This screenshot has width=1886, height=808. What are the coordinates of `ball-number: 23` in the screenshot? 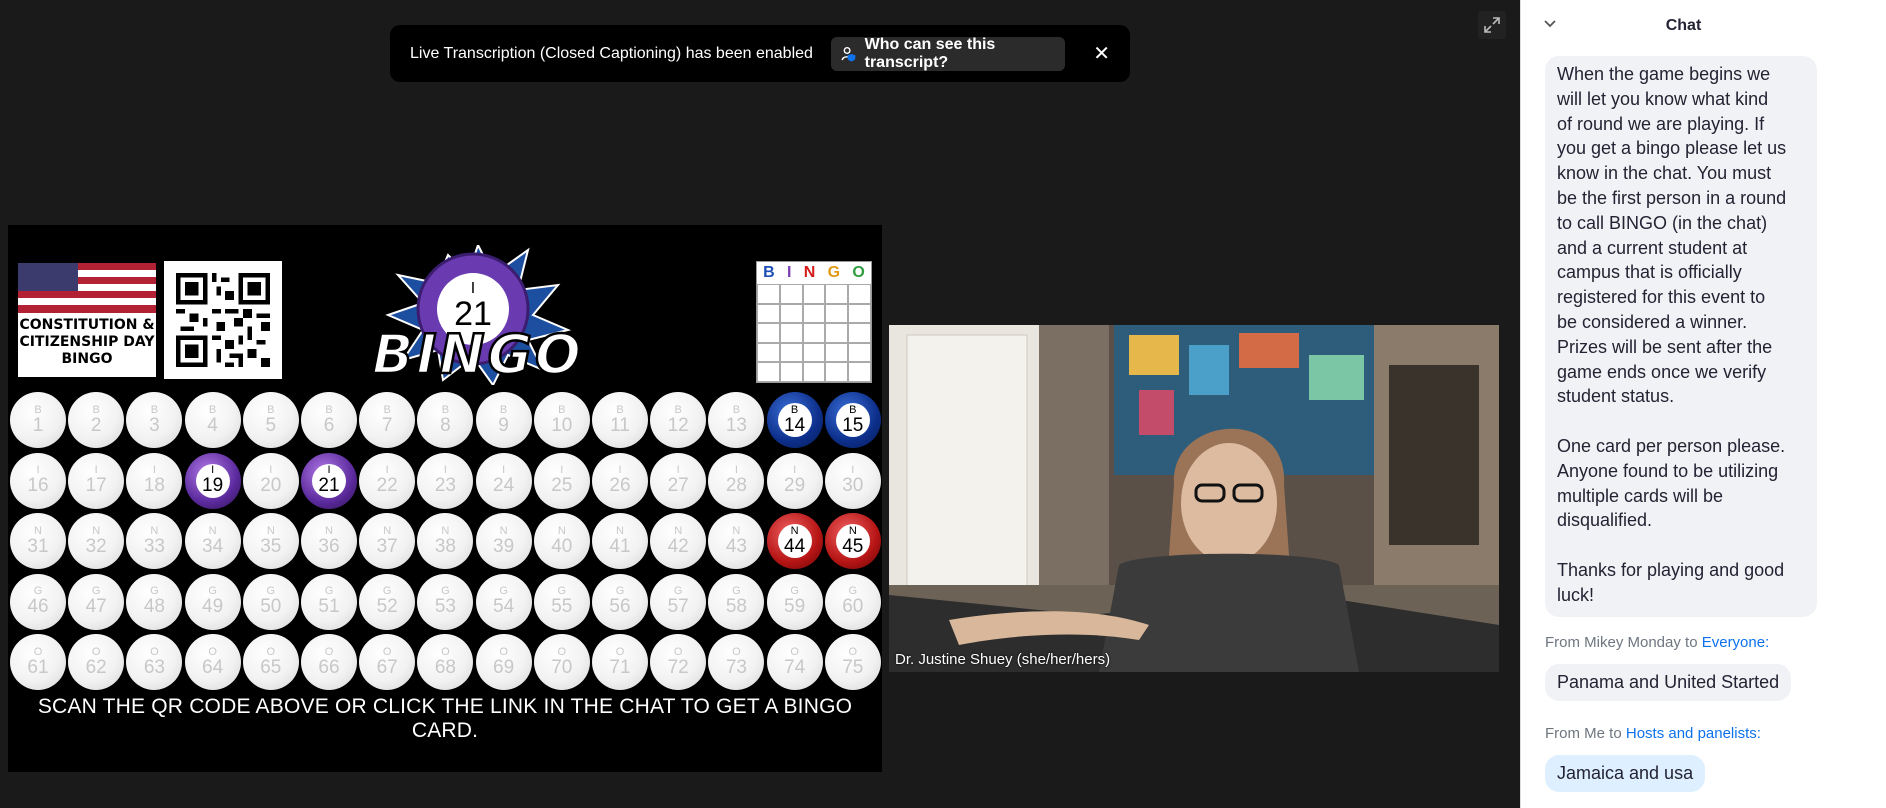 It's located at (445, 485).